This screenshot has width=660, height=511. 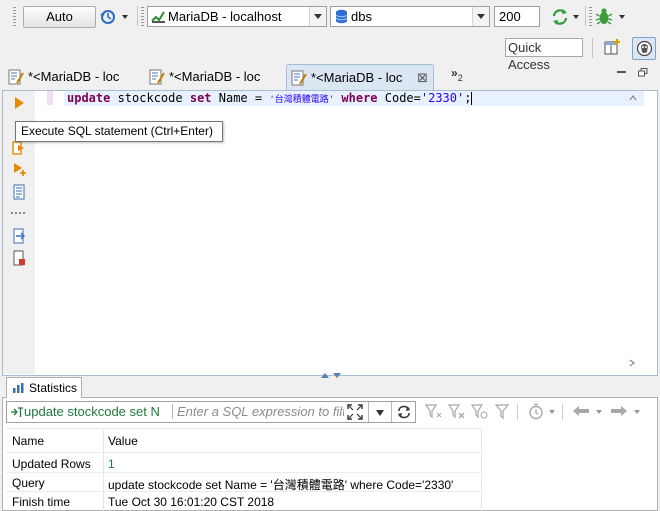 What do you see at coordinates (576, 17) in the screenshot?
I see `refresh-dropdown-icon` at bounding box center [576, 17].